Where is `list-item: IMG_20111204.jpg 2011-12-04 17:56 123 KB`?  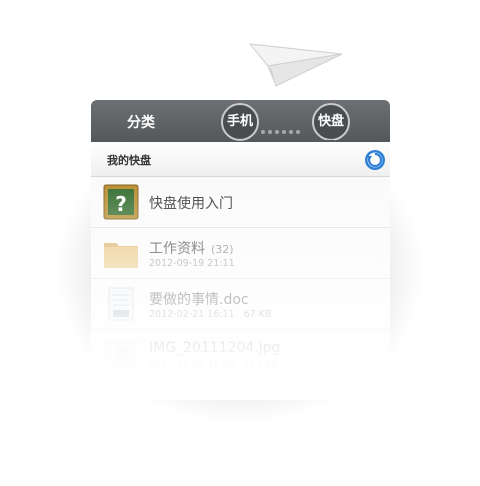 list-item: IMG_20111204.jpg 2011-12-04 17:56 123 KB is located at coordinates (240, 355).